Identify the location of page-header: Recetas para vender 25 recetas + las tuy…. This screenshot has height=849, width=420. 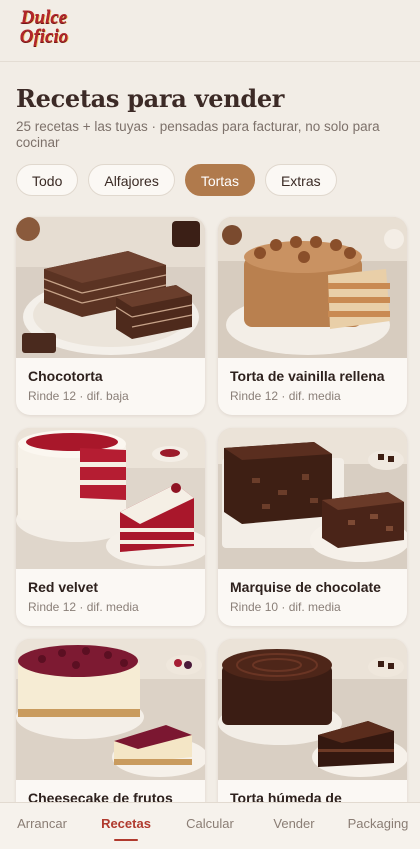
(211, 117).